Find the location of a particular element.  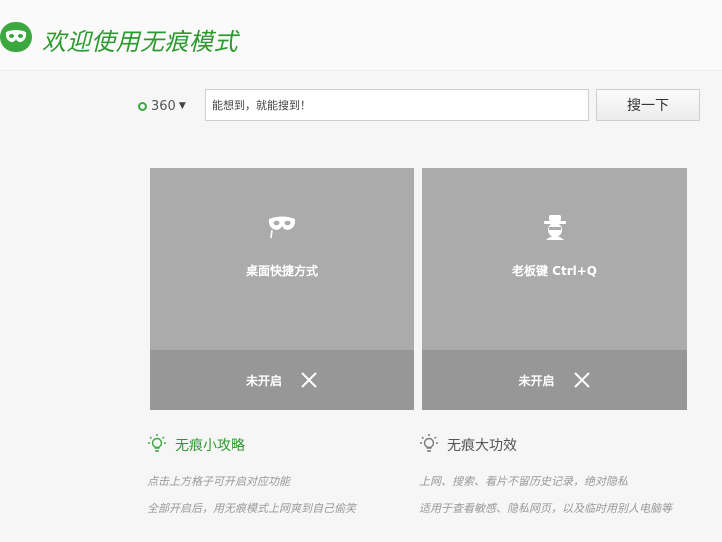

tile-label: 老板键 Ctrl+Q is located at coordinates (554, 271).